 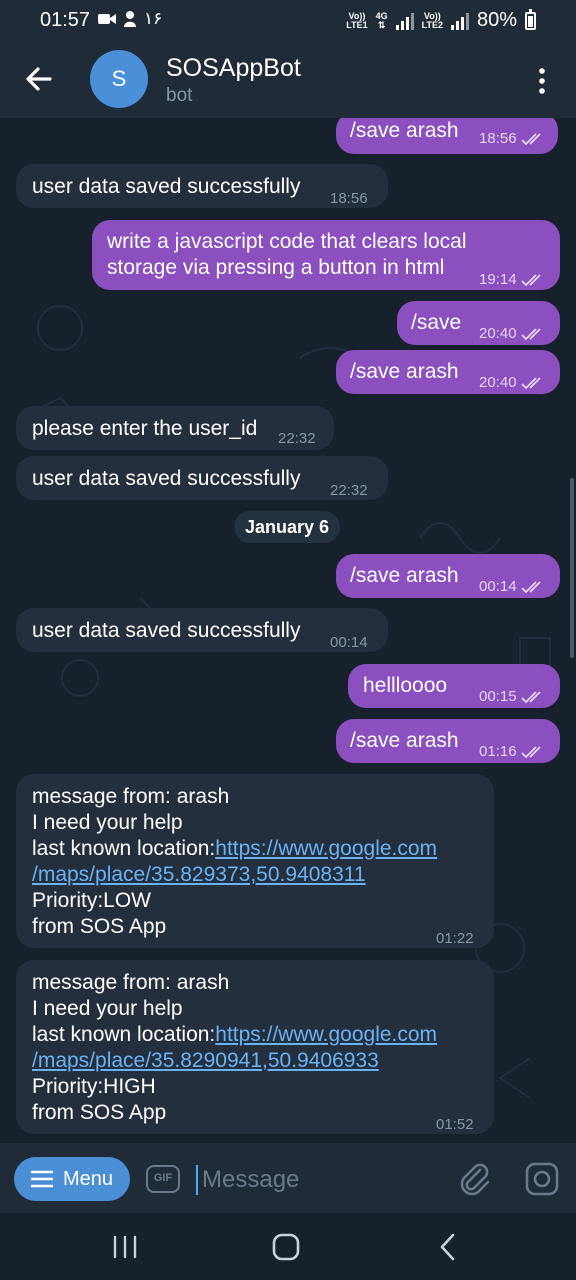 I want to click on system-back-icon, so click(x=447, y=1247).